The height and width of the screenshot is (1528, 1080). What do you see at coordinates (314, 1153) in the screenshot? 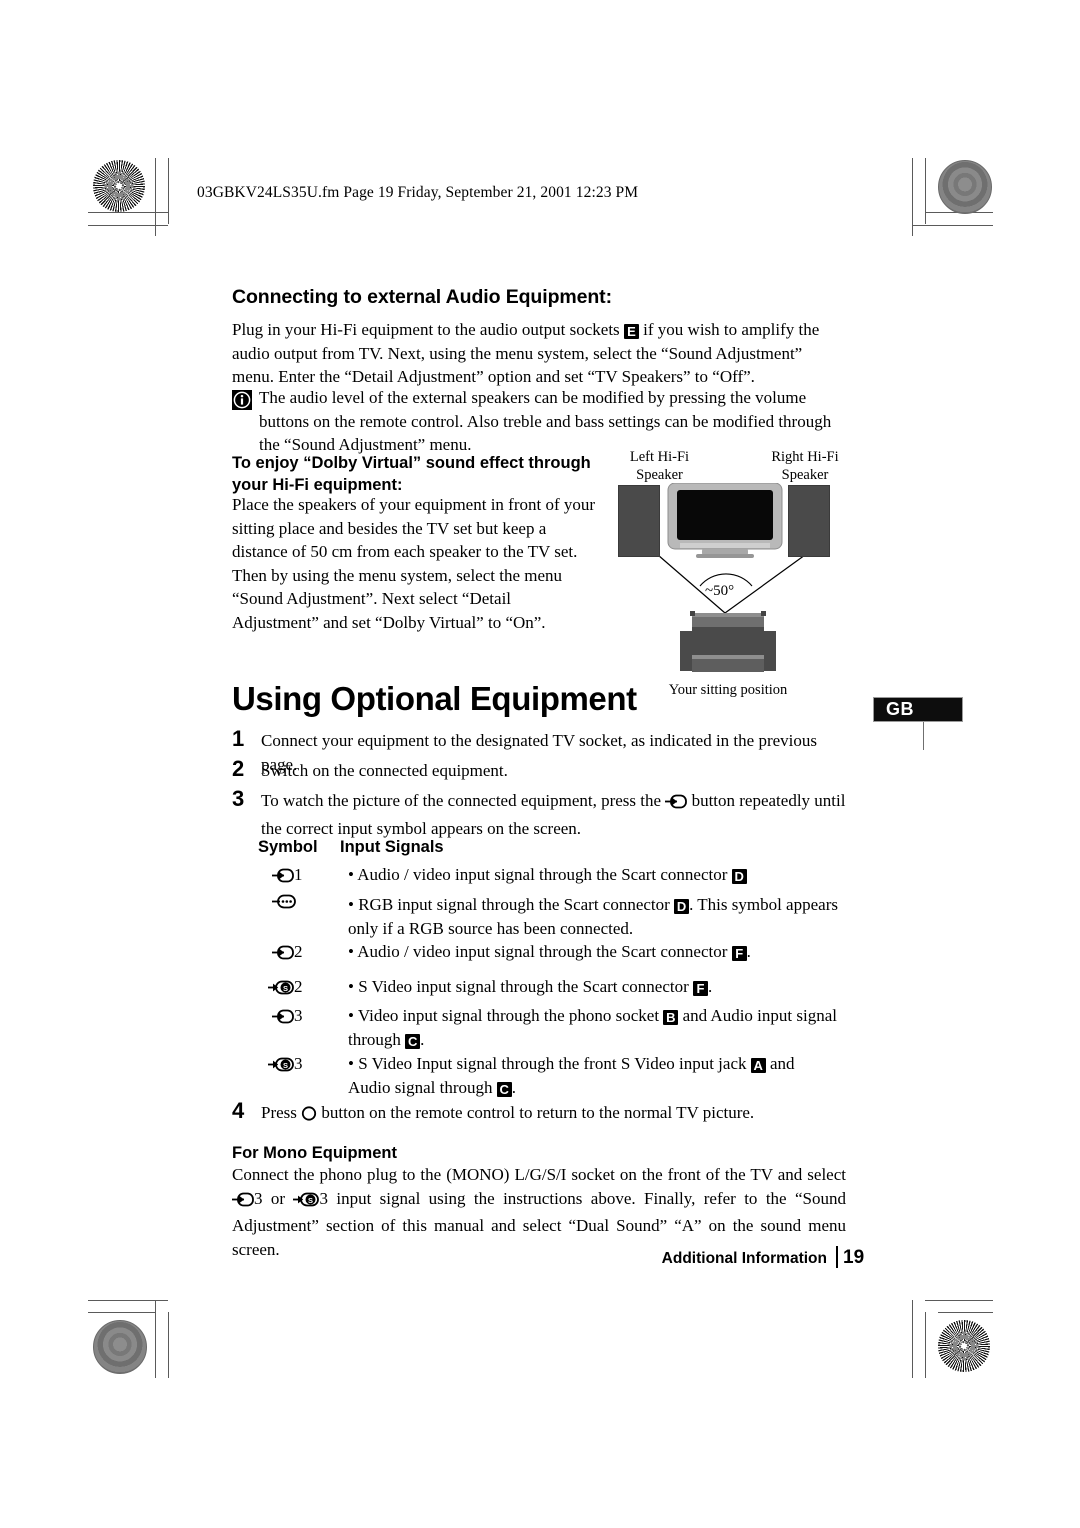
I see `section-heading-mono: For Mono Equipment` at bounding box center [314, 1153].